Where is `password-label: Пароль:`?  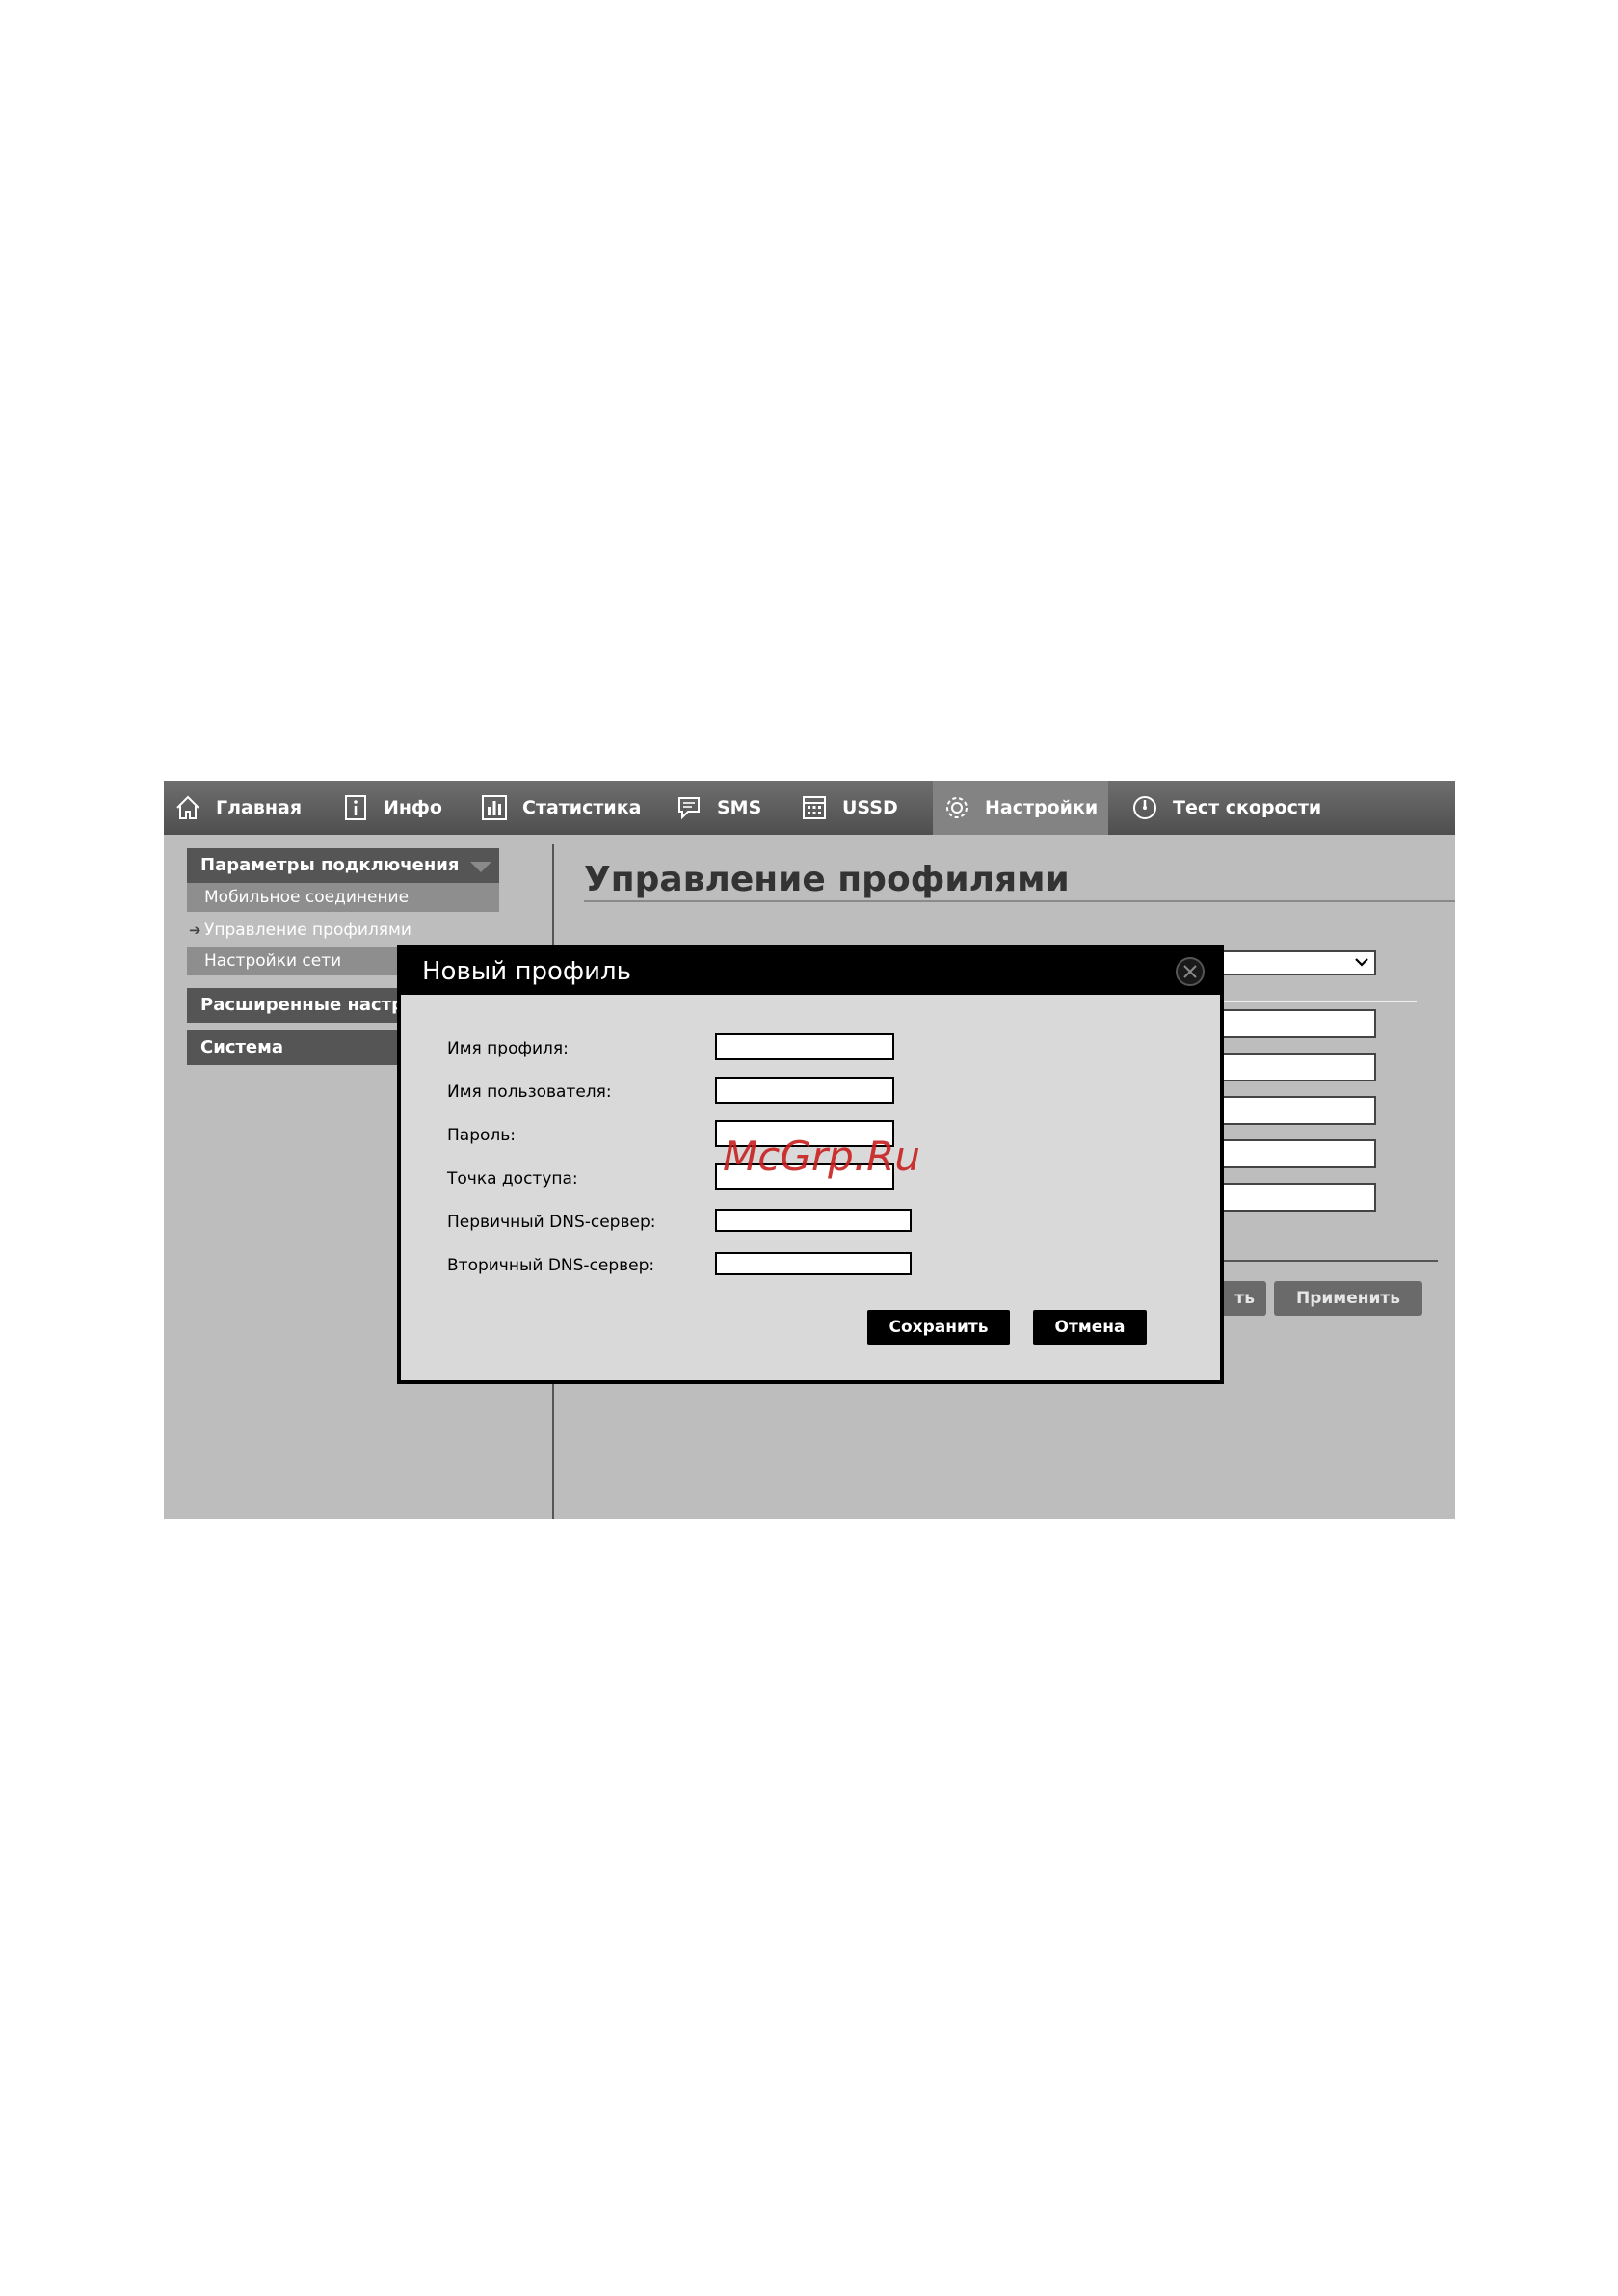 password-label: Пароль: is located at coordinates (482, 1135).